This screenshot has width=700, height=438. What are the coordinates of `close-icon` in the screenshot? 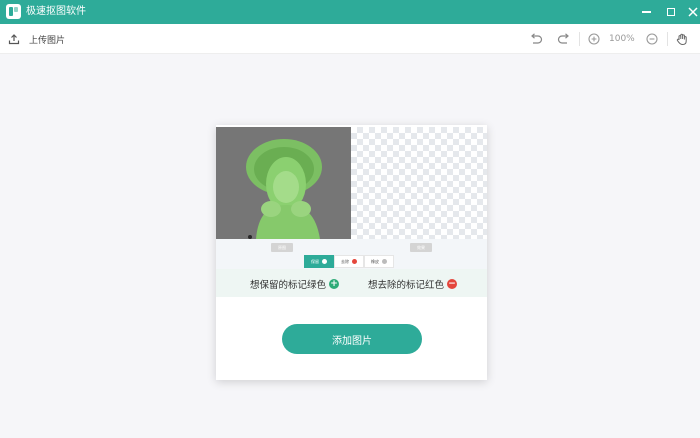 It's located at (693, 12).